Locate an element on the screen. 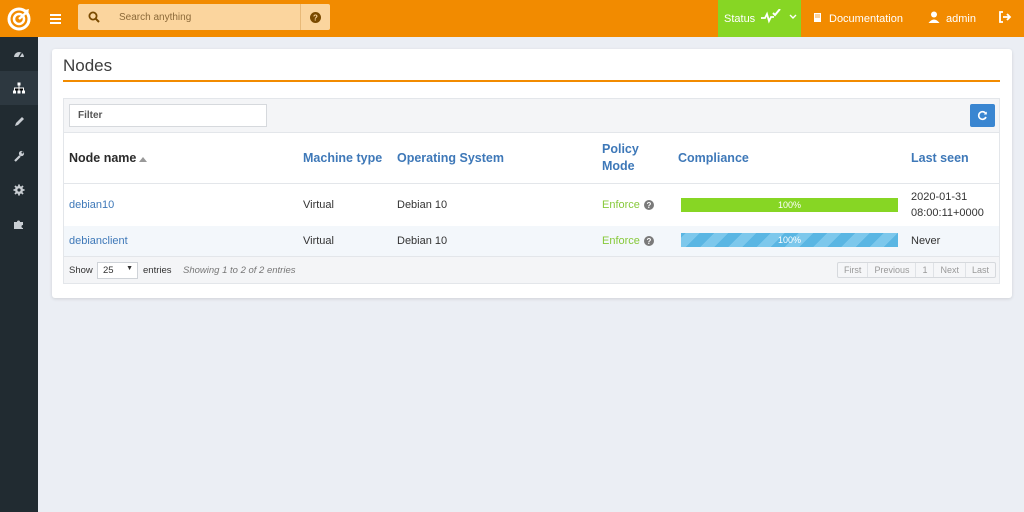  caret-down-icon: ▼ is located at coordinates (129, 268).